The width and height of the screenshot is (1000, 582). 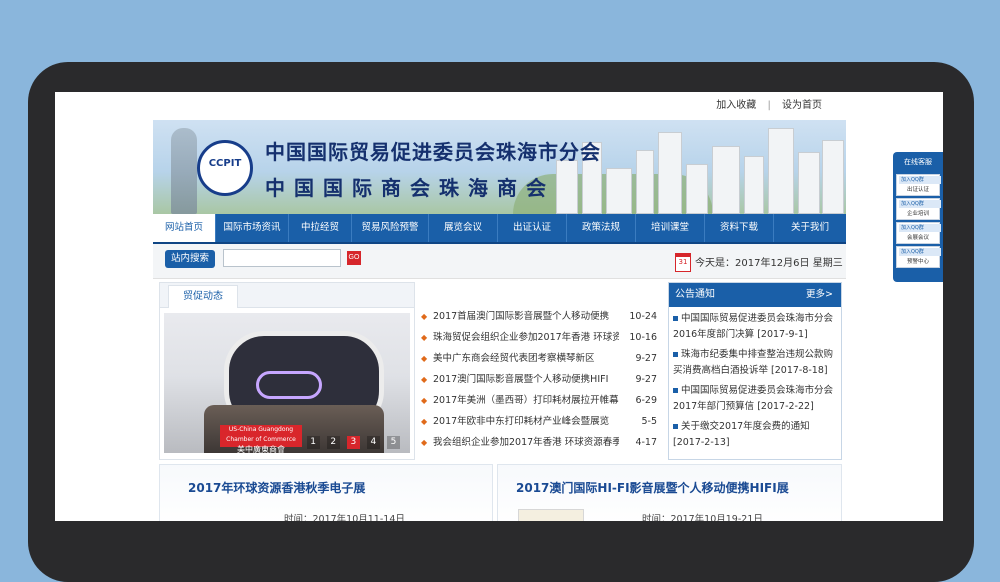 I want to click on qq-group-item: 加入QQ群 企业培训, so click(x=918, y=209).